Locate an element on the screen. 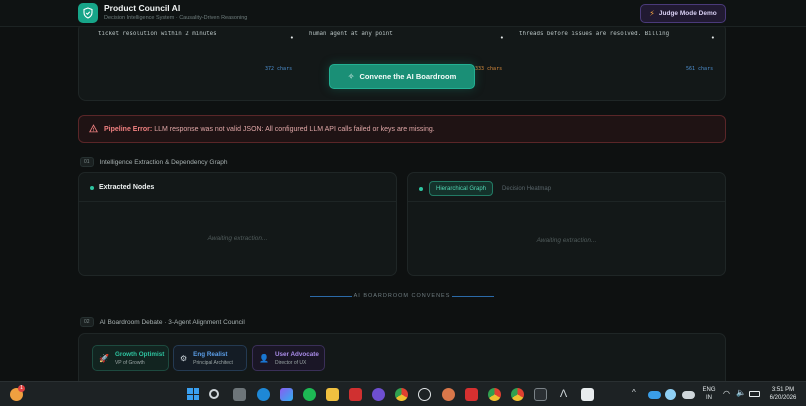 This screenshot has height=406, width=806. app-title: Product Council AI is located at coordinates (142, 8).